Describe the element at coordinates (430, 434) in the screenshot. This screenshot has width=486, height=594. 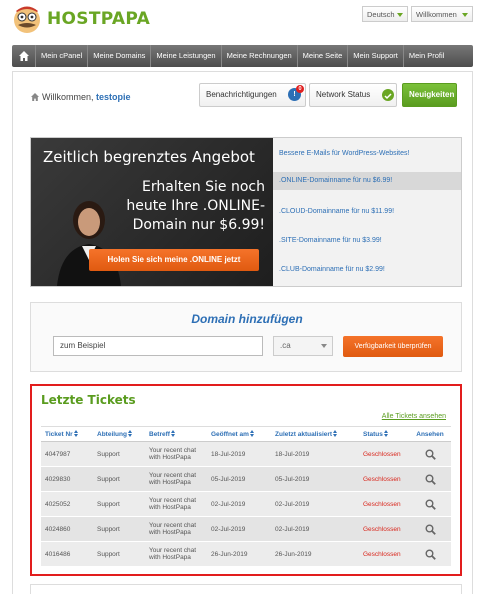
I see `col-view: Ansehen` at that location.